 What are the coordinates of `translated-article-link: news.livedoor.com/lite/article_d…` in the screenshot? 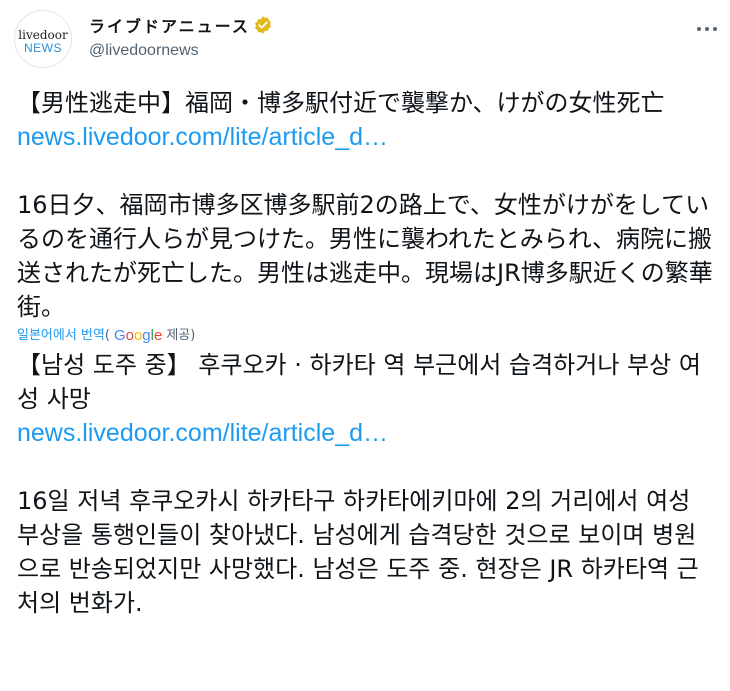 It's located at (367, 433).